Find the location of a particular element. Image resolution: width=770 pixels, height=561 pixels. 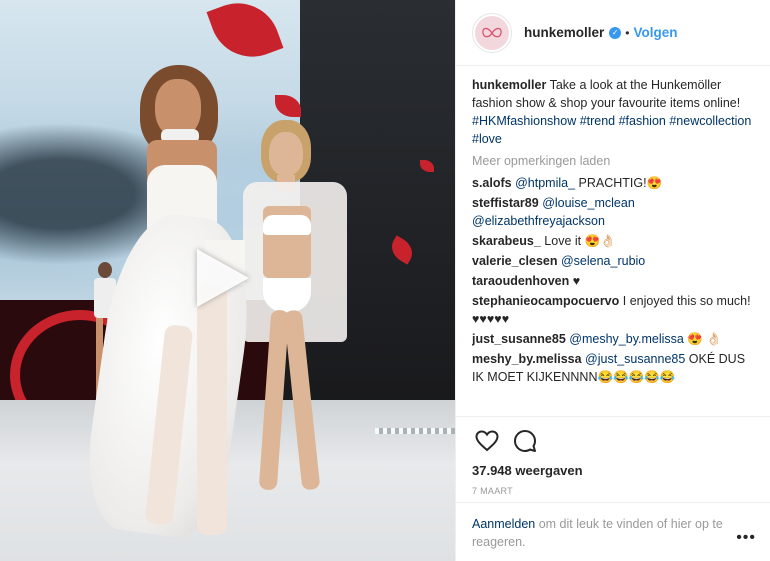

comment-text: PRACHTIG!😍 is located at coordinates (619, 183).